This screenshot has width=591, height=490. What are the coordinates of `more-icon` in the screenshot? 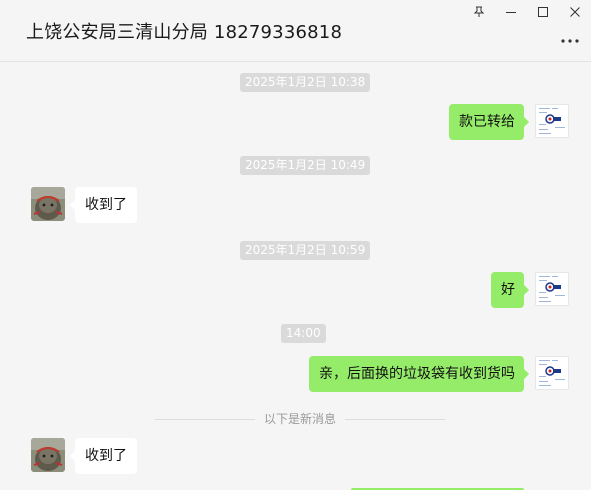 It's located at (570, 37).